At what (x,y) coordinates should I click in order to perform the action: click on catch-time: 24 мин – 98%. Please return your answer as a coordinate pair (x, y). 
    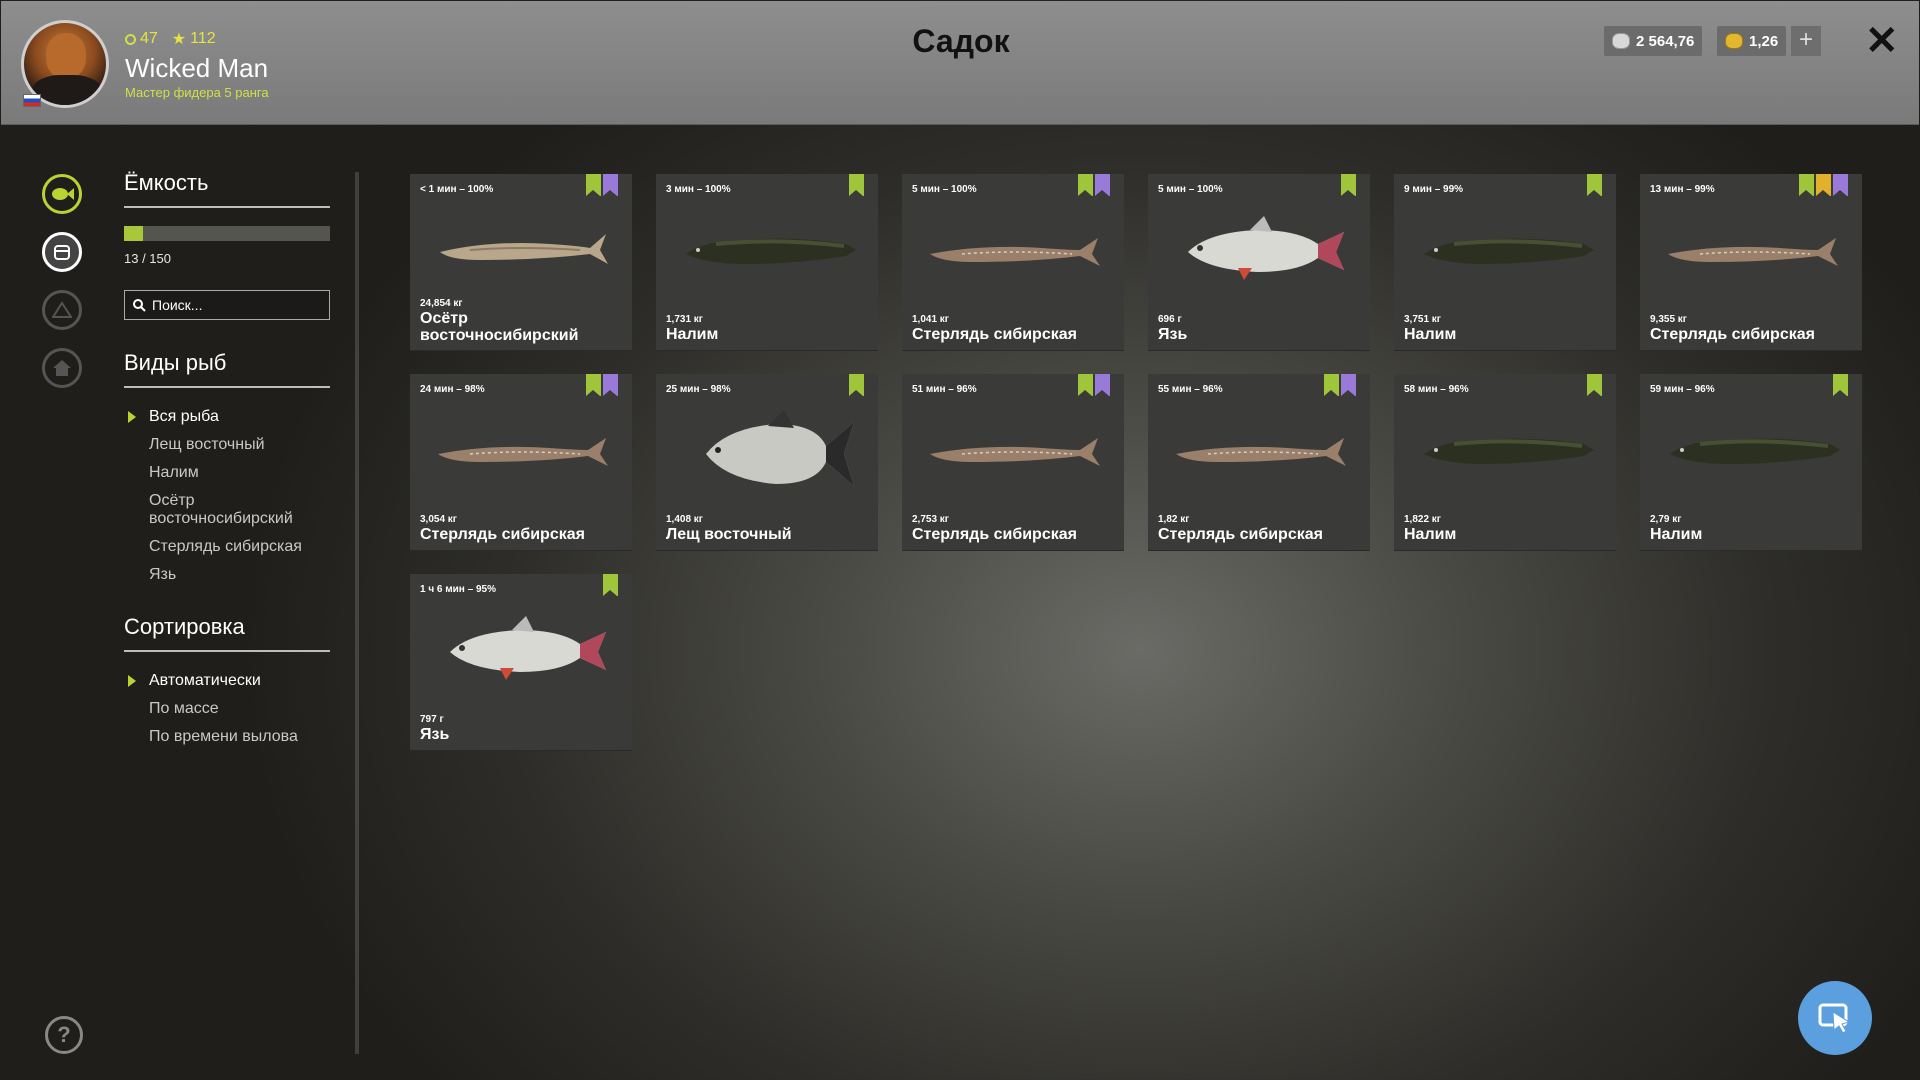
    Looking at the image, I should click on (452, 389).